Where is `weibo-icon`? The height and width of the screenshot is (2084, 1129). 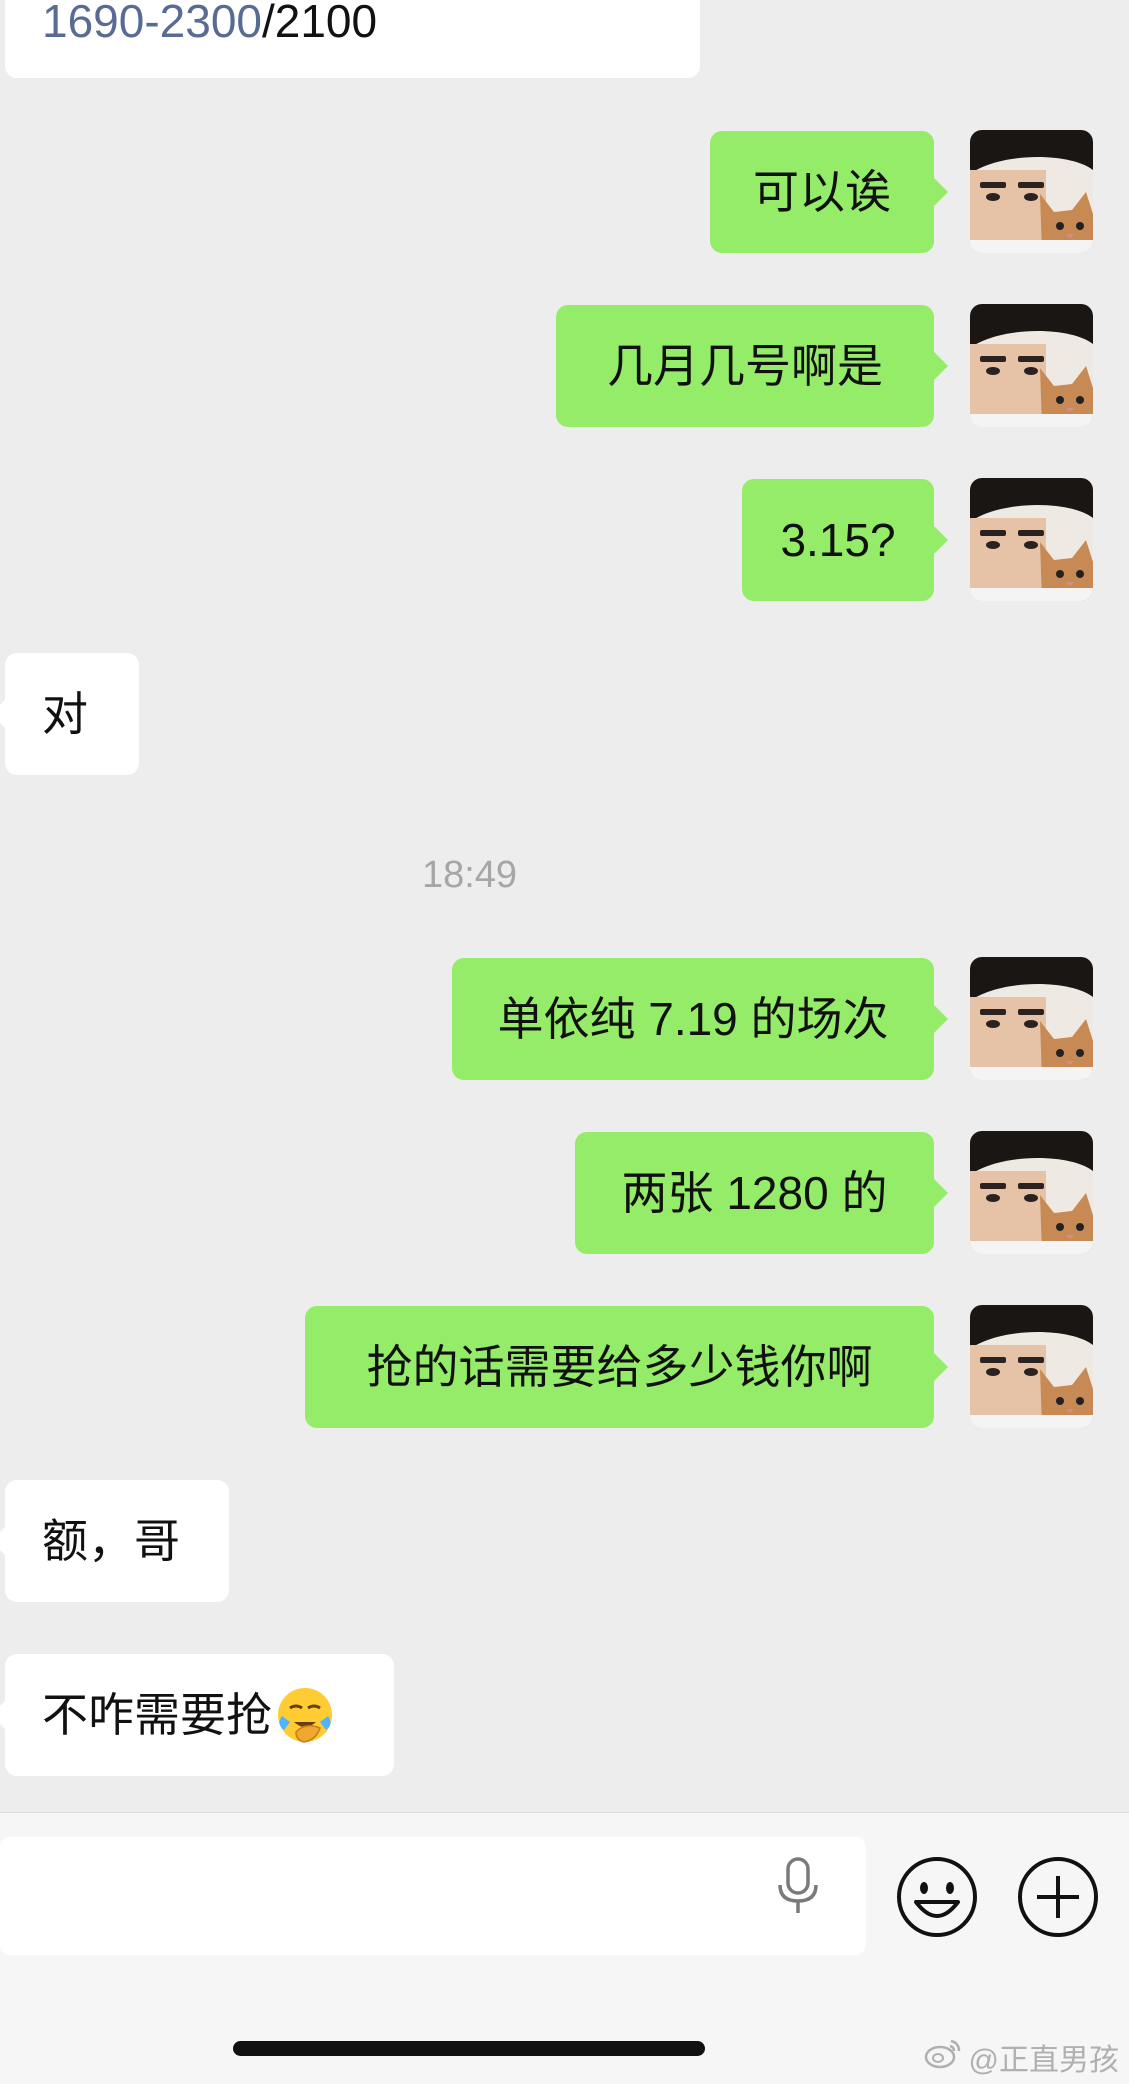 weibo-icon is located at coordinates (943, 2057).